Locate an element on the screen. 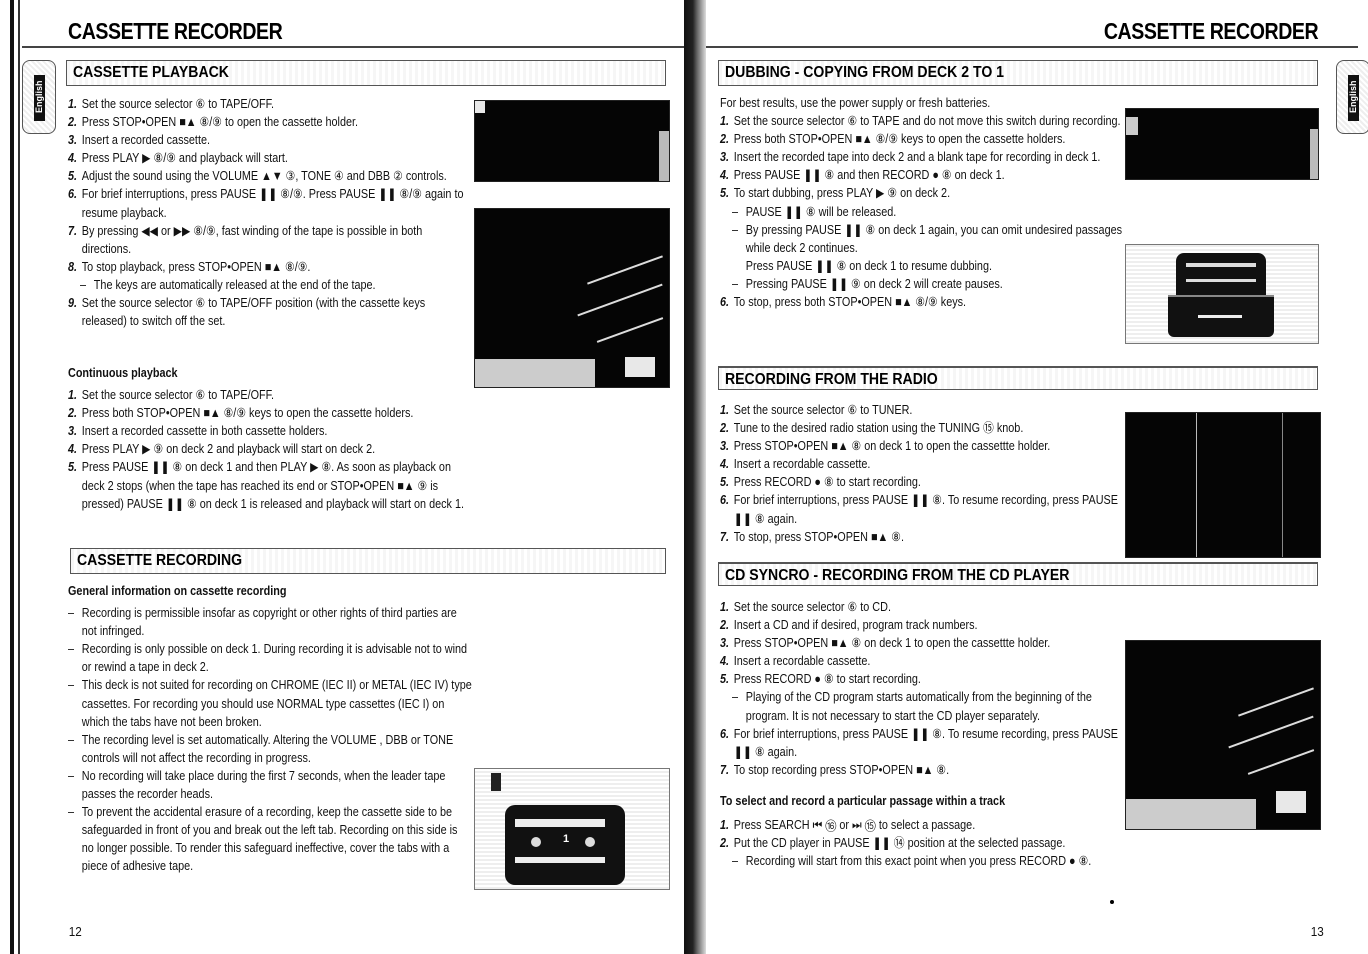 This screenshot has width=1368, height=954. section-title: CASSETTE RECORDING is located at coordinates (160, 560).